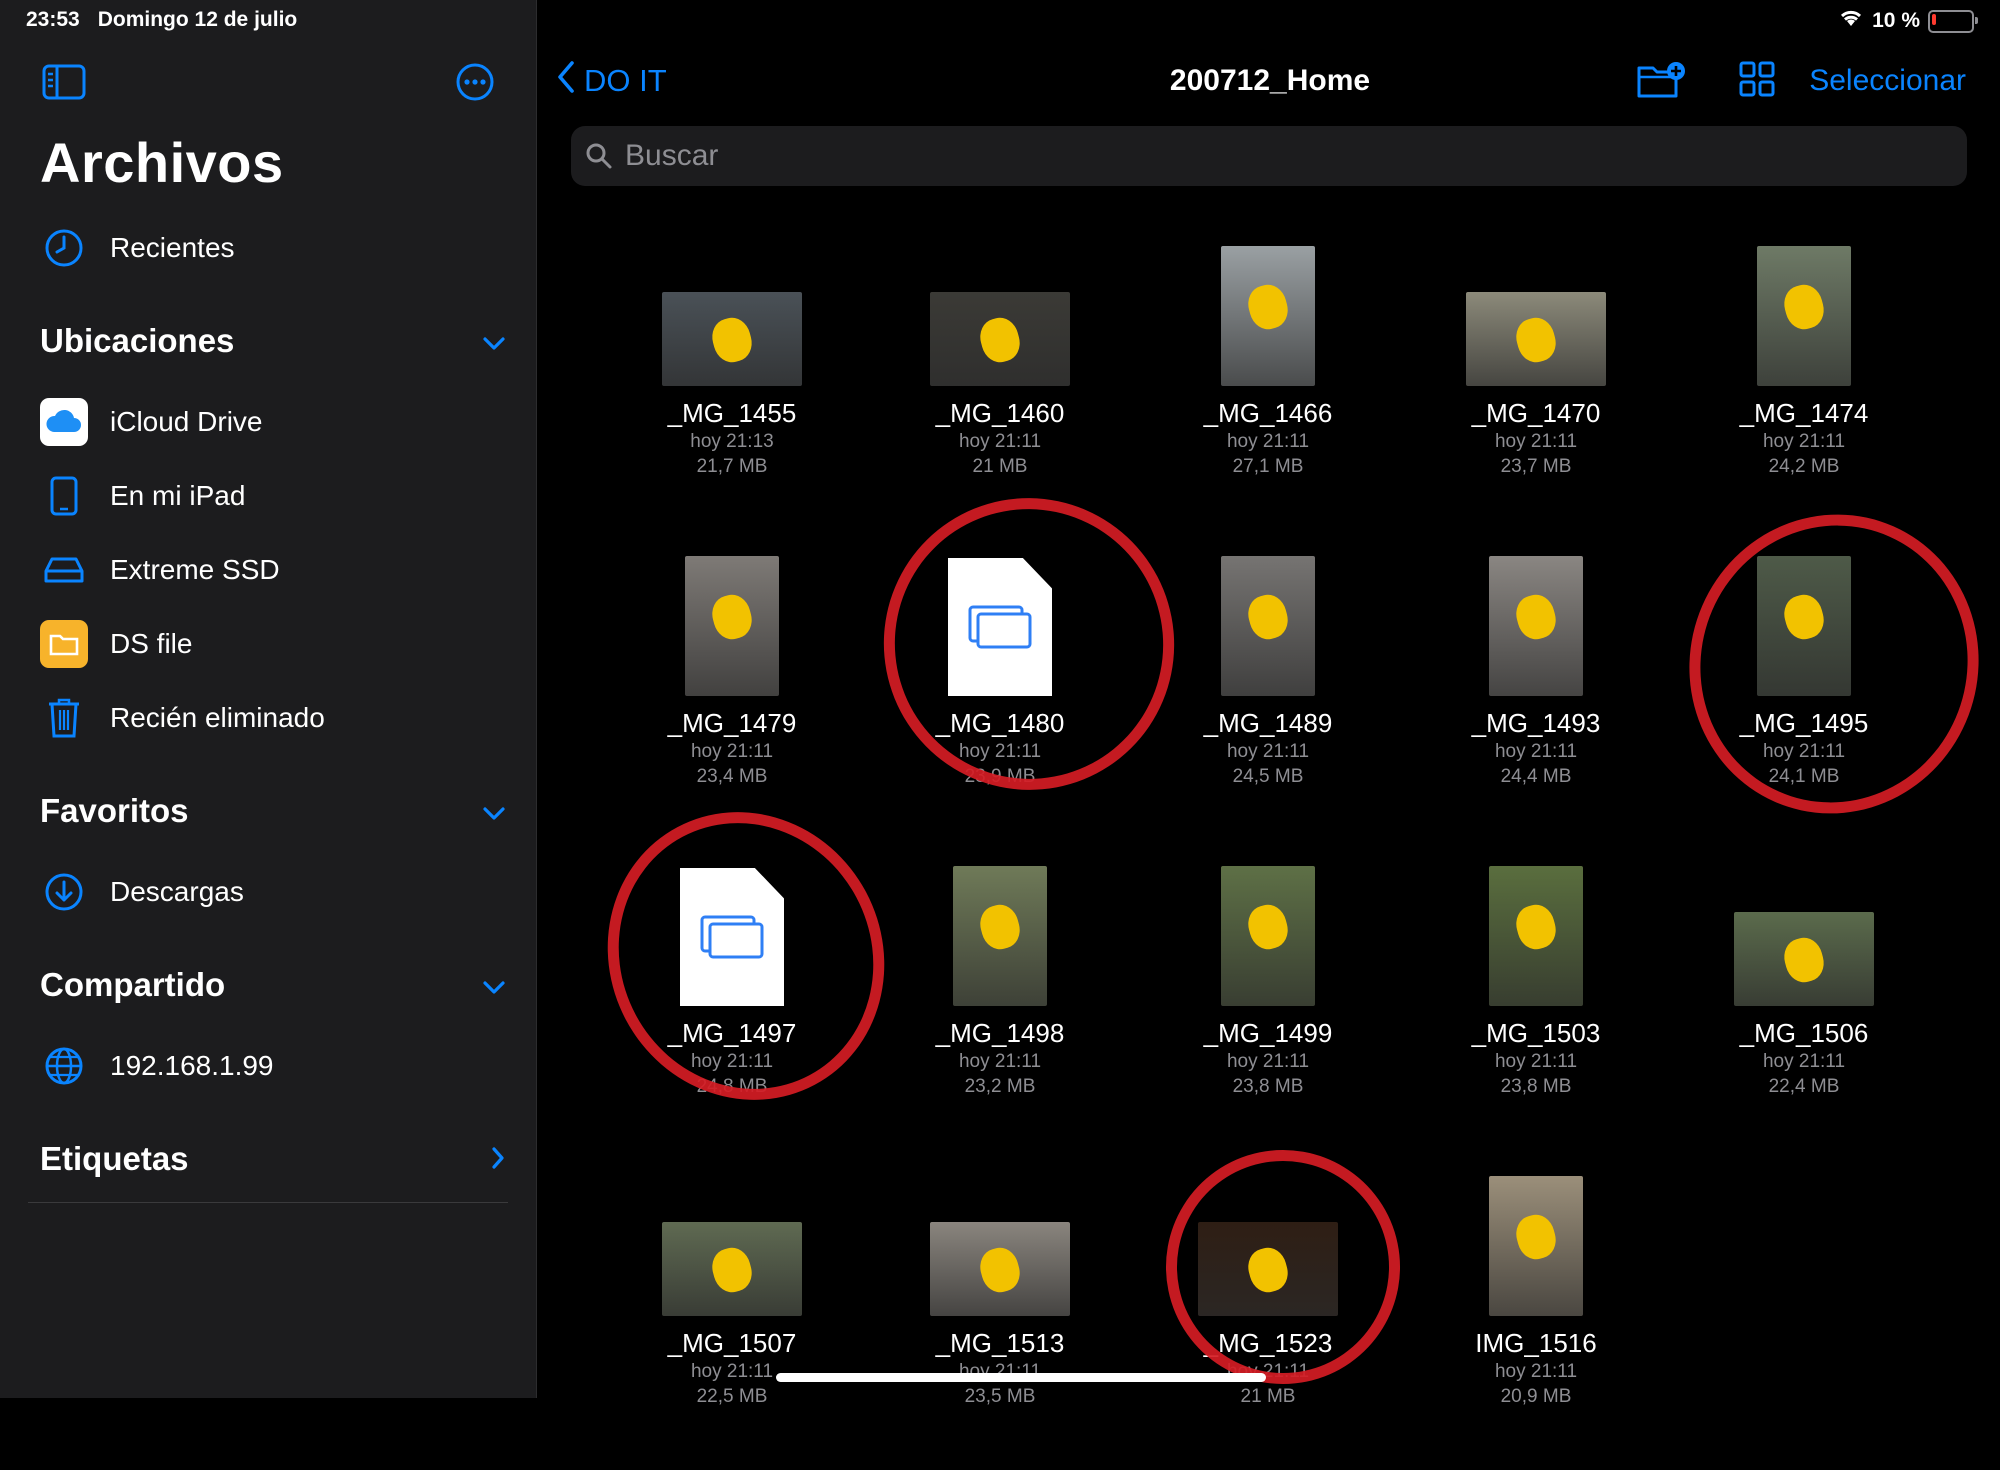 The image size is (2000, 1470). What do you see at coordinates (1268, 385) in the screenshot?
I see `file-item: _MG_1466 hoy 21:11 27,1 MB` at bounding box center [1268, 385].